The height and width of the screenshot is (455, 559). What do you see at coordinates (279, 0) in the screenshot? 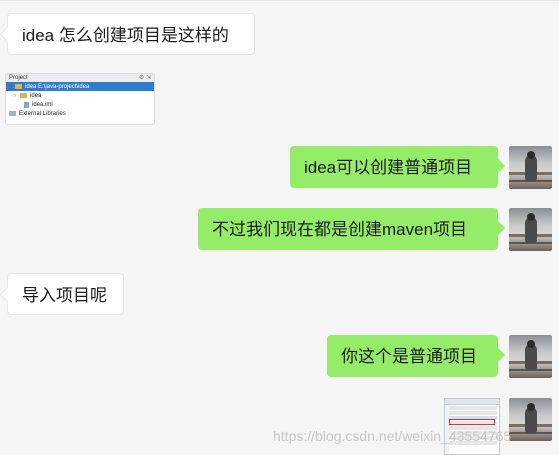
I see `top-divider` at bounding box center [279, 0].